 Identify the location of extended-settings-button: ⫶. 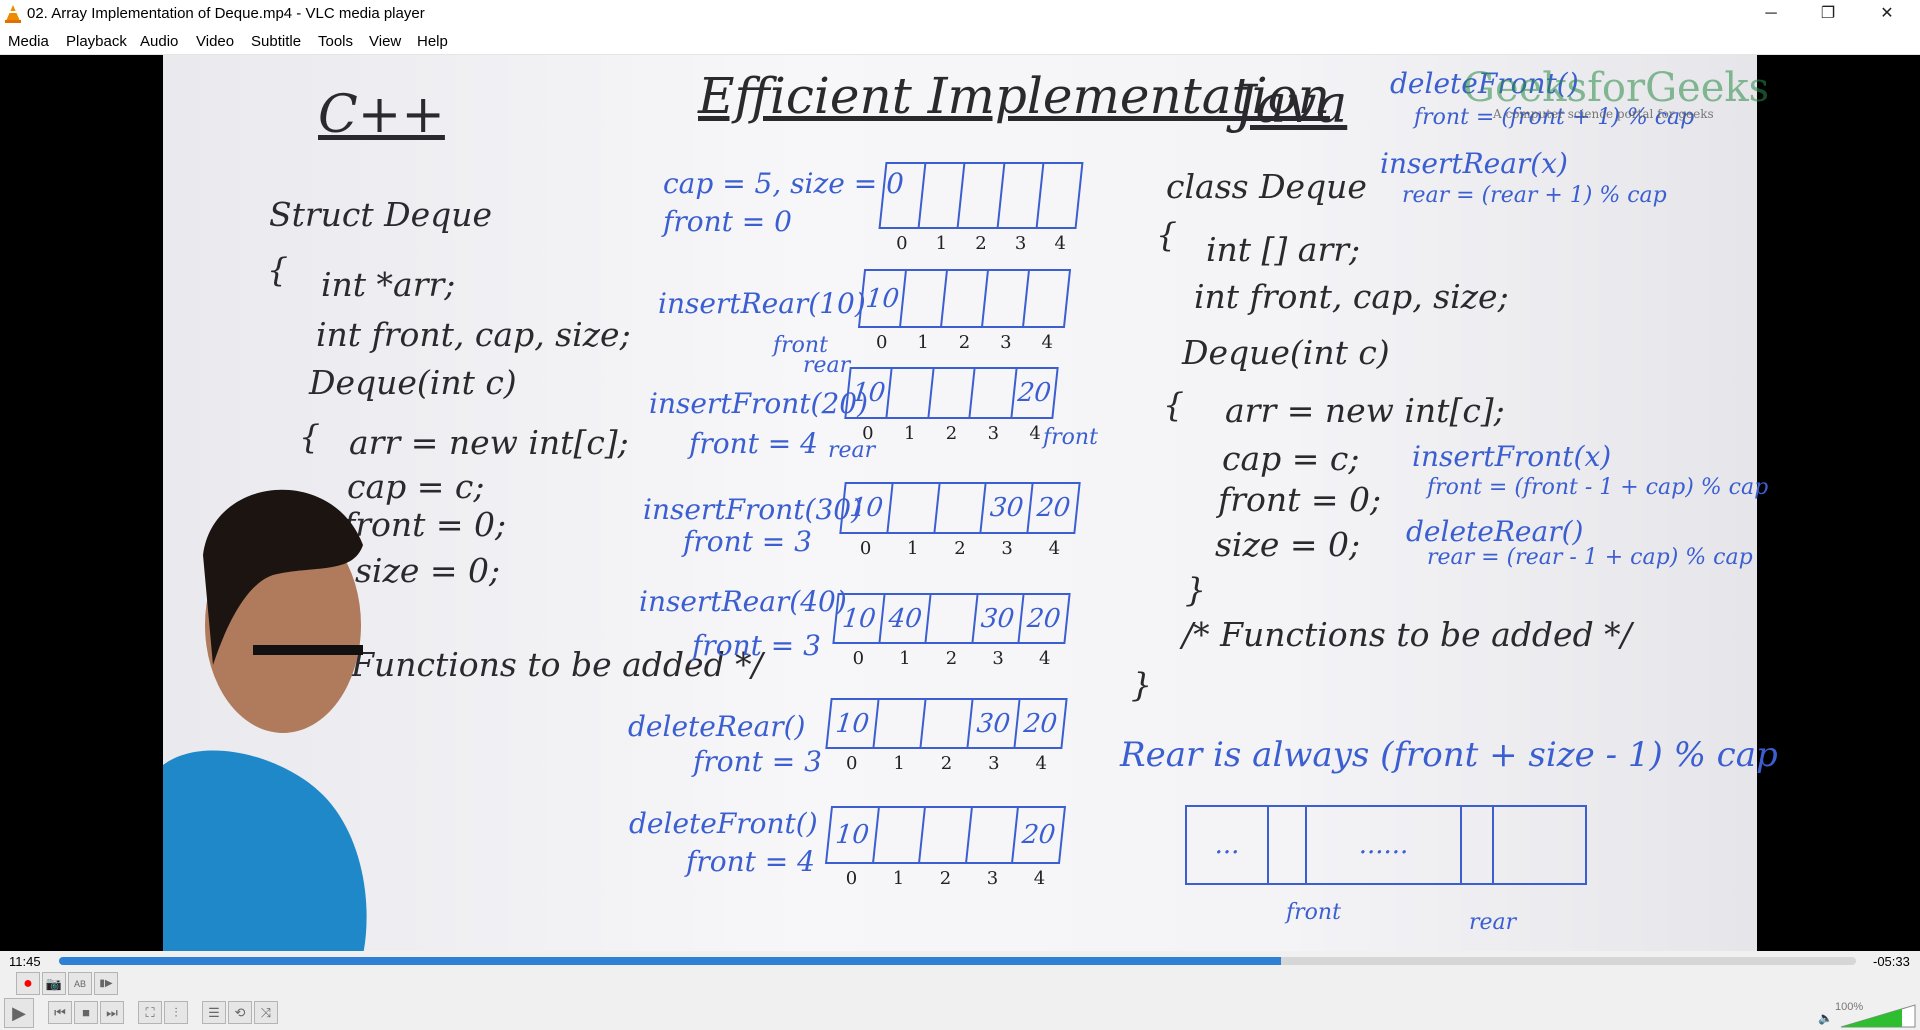
(176, 1012).